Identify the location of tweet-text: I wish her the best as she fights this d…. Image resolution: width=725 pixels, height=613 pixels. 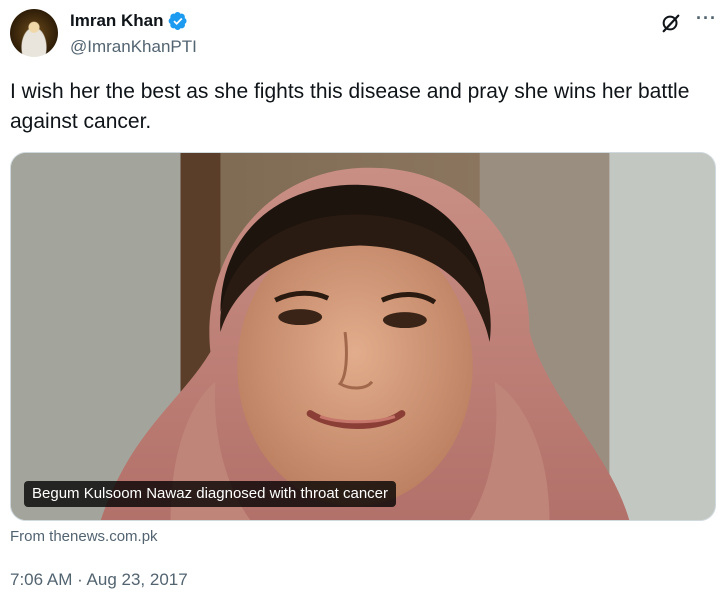
(350, 106).